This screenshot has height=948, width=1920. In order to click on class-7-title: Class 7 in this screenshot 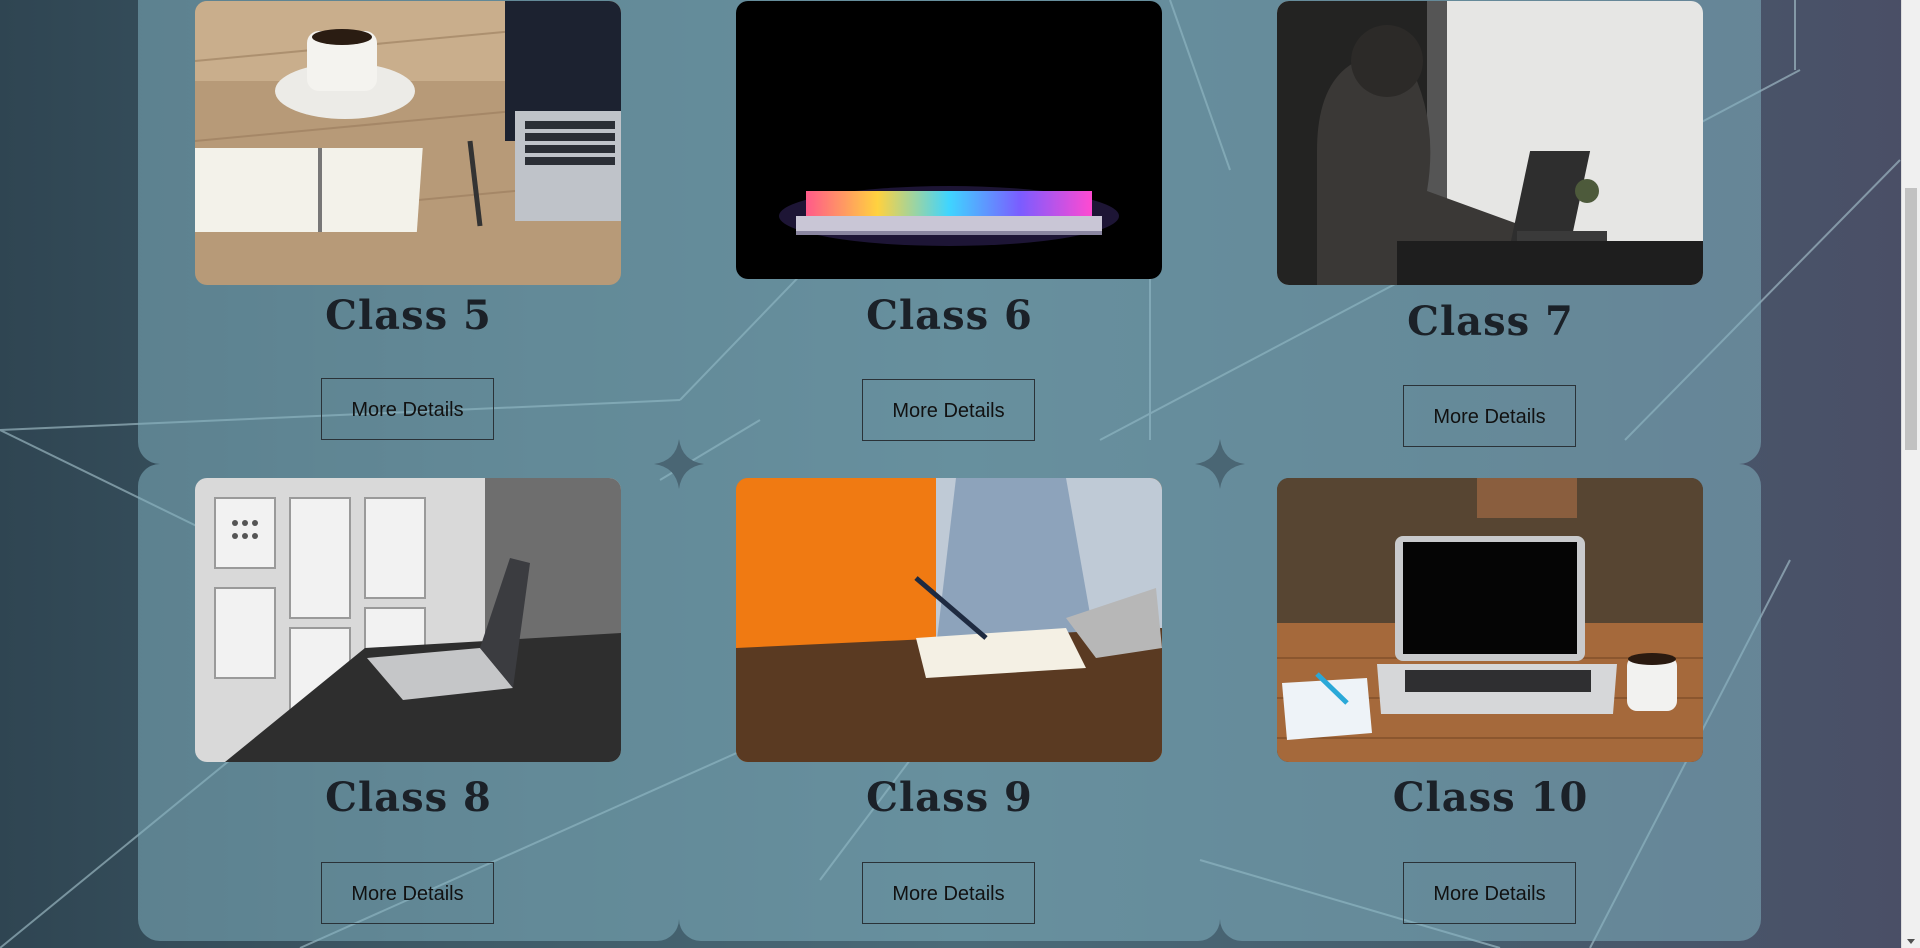, I will do `click(1490, 321)`.